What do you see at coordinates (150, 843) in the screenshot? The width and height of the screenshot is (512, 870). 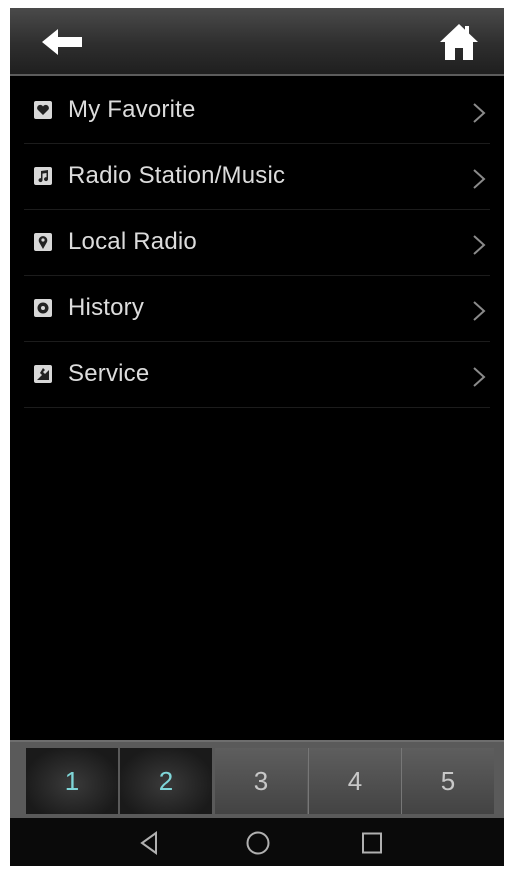 I see `nav-back-icon` at bounding box center [150, 843].